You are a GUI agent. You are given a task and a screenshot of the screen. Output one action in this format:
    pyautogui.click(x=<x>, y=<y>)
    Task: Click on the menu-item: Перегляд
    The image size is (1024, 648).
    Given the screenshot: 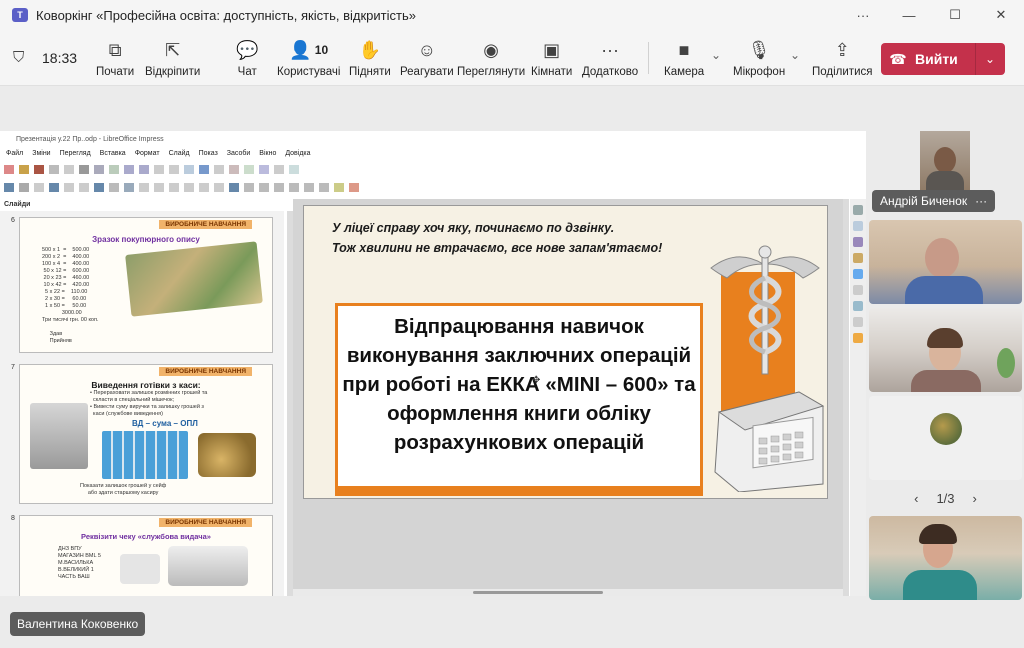 What is the action you would take?
    pyautogui.click(x=75, y=155)
    